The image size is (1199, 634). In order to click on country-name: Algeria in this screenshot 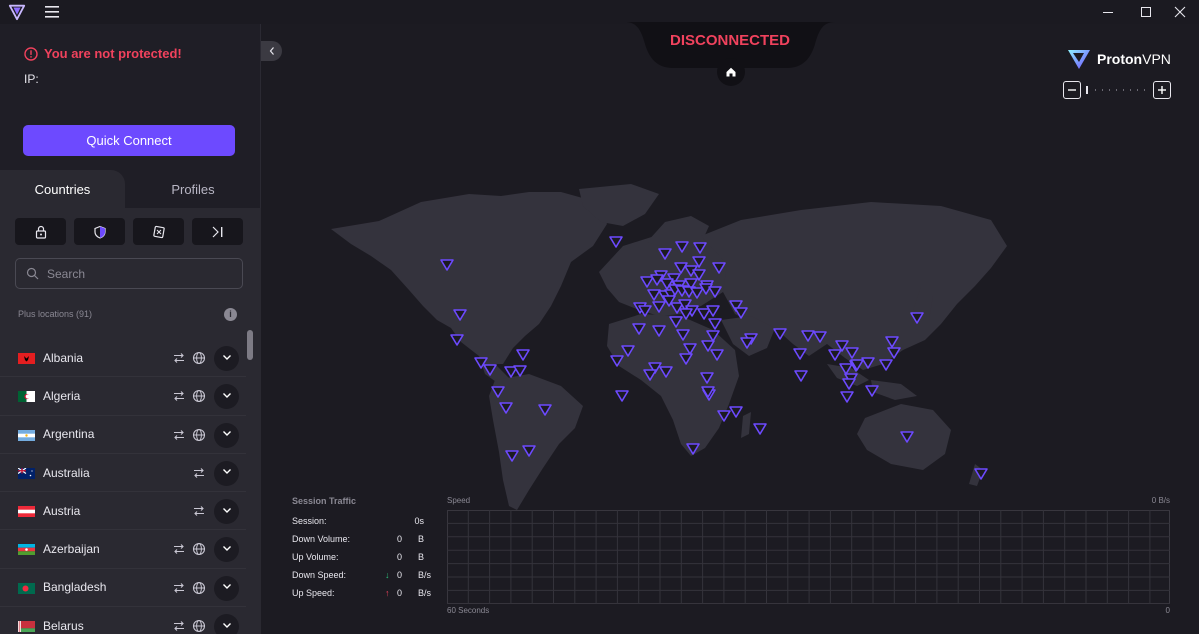, I will do `click(62, 395)`.